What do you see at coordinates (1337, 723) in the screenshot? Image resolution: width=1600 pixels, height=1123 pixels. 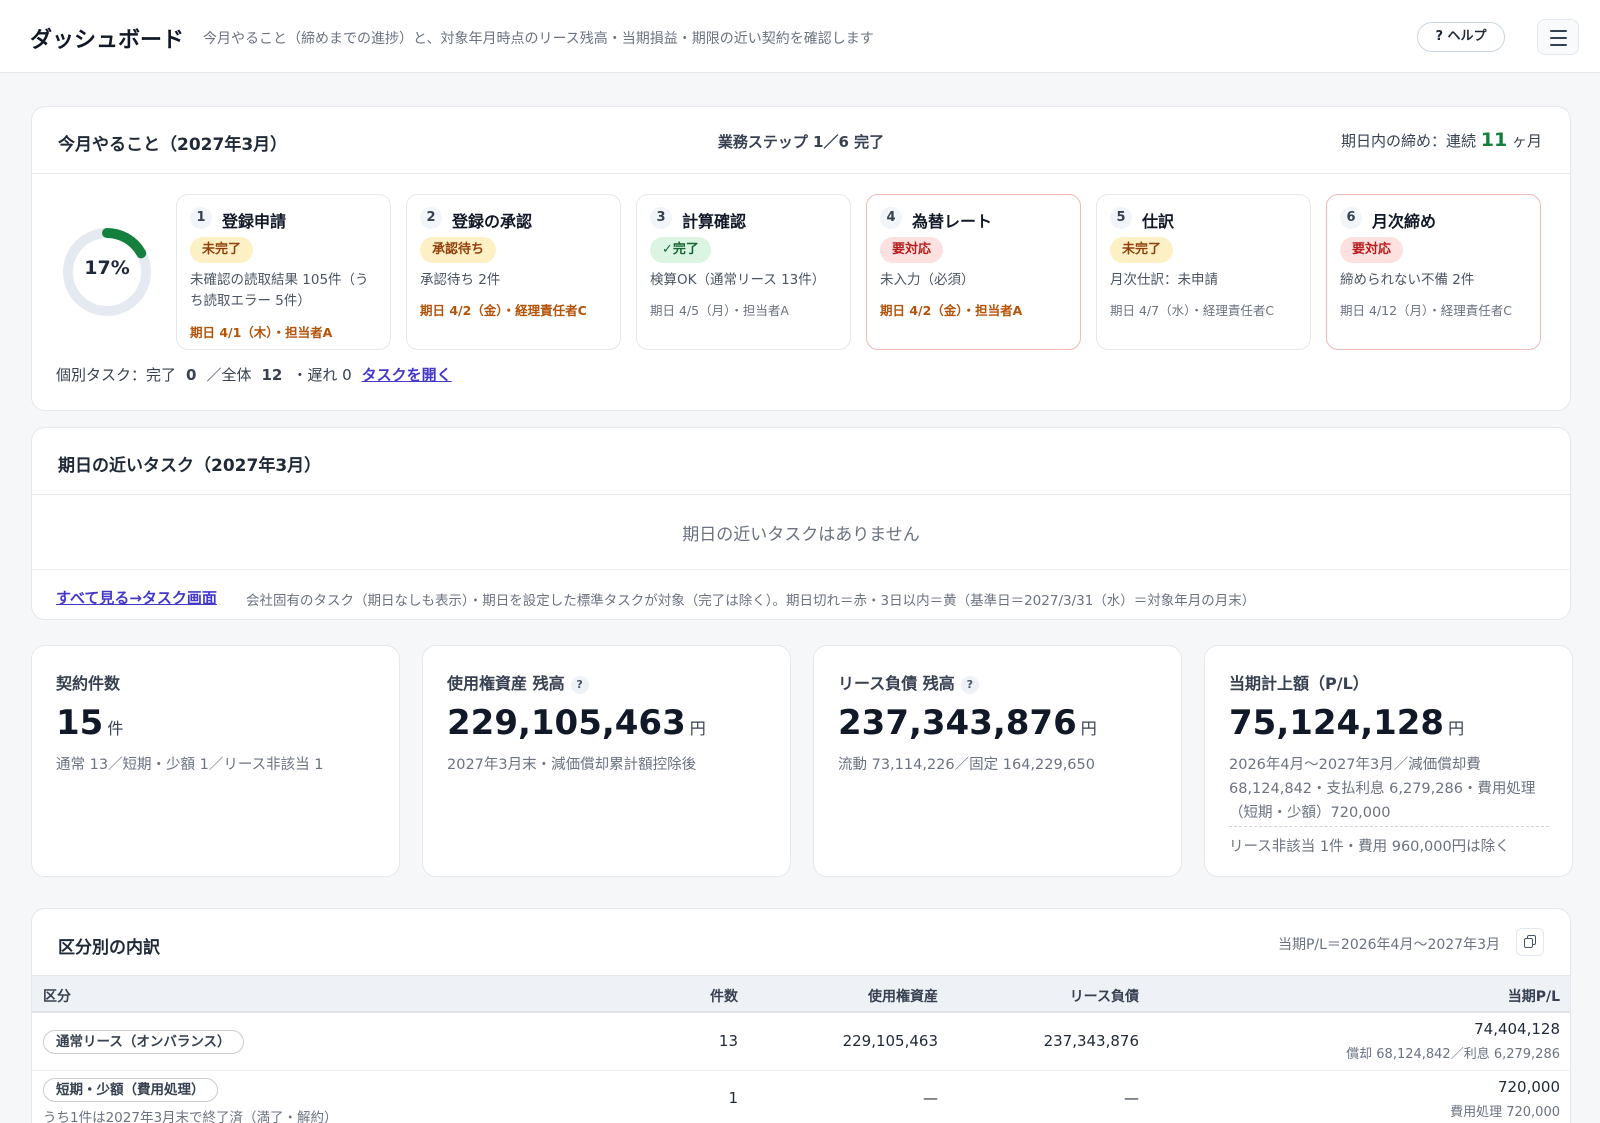 I see `kpi-number: 75,124,128` at bounding box center [1337, 723].